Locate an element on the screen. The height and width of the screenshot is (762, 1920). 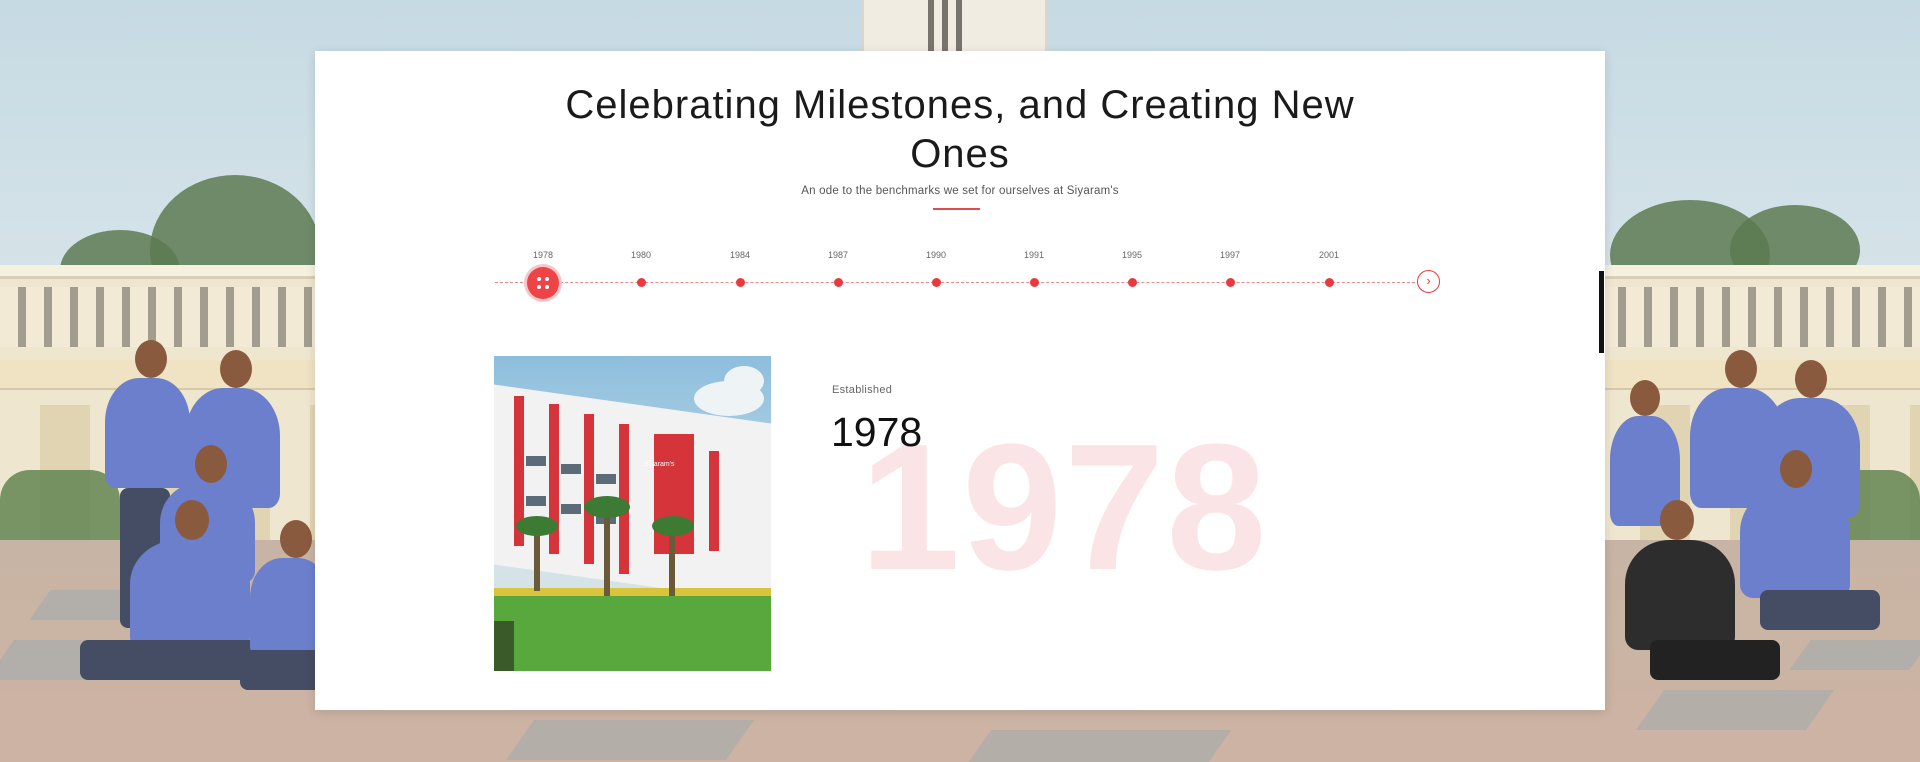
milestone-image: Siyaram's is located at coordinates (632, 513).